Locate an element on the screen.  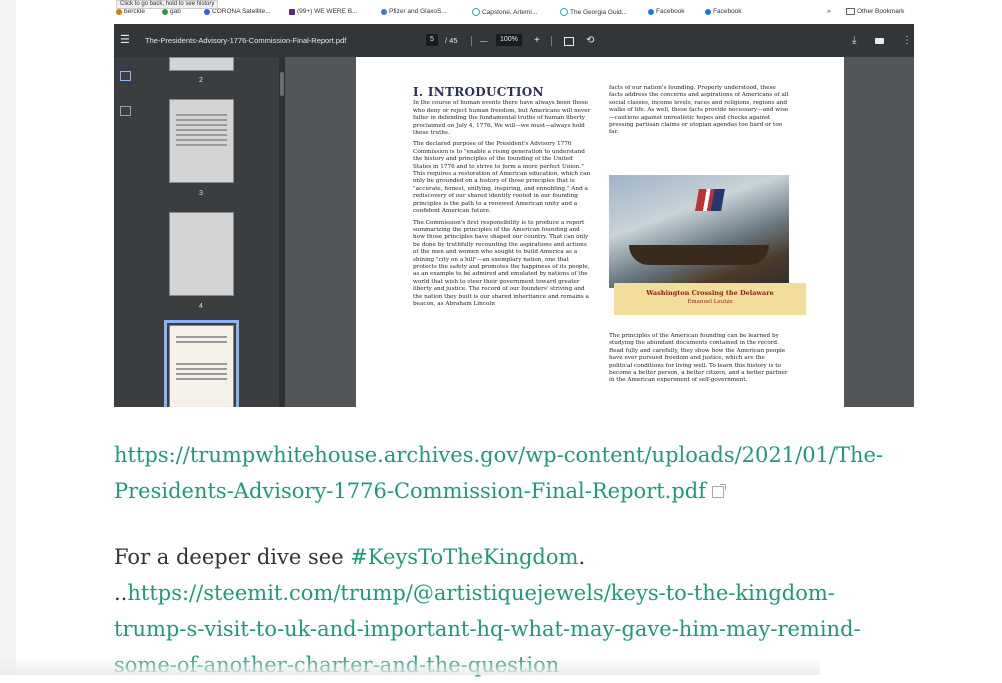
caption-title: Washington Crossing the Delaware is located at coordinates (710, 293).